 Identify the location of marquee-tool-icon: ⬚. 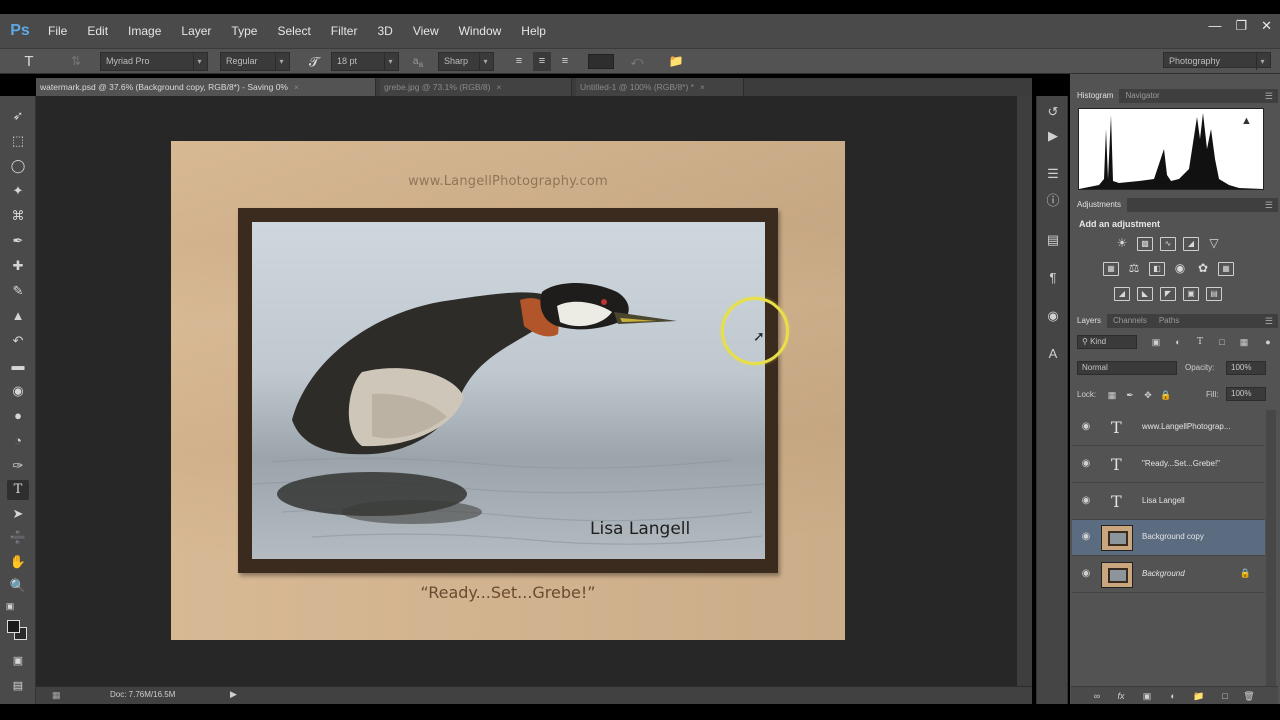
(18, 141).